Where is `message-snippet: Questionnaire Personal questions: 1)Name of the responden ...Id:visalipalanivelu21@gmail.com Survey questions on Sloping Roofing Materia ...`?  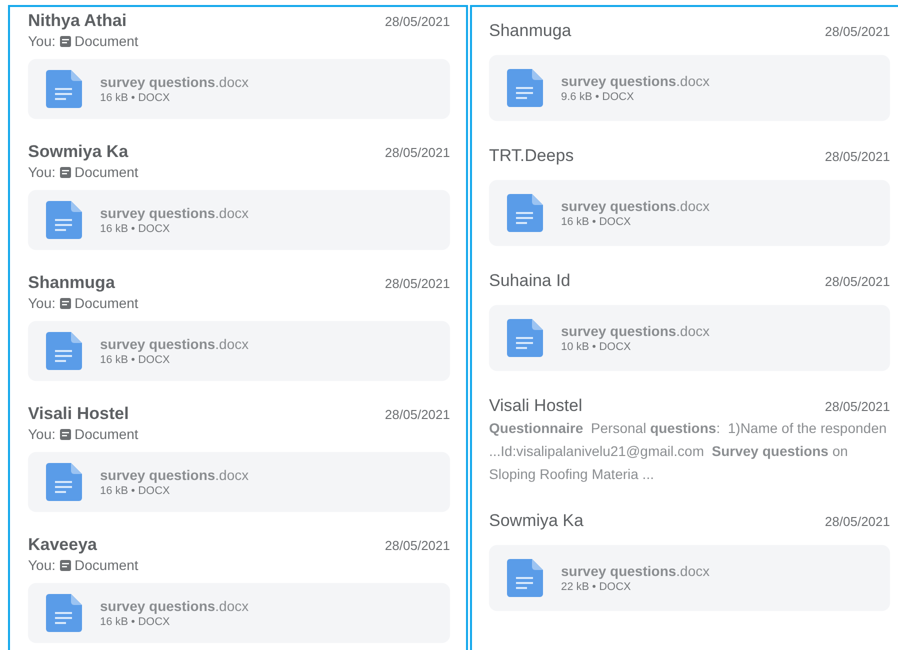 message-snippet: Questionnaire Personal questions: 1)Name of the responden ...Id:visalipalanivelu21@gmail.com Survey questions on Sloping Roofing Materia ... is located at coordinates (688, 451).